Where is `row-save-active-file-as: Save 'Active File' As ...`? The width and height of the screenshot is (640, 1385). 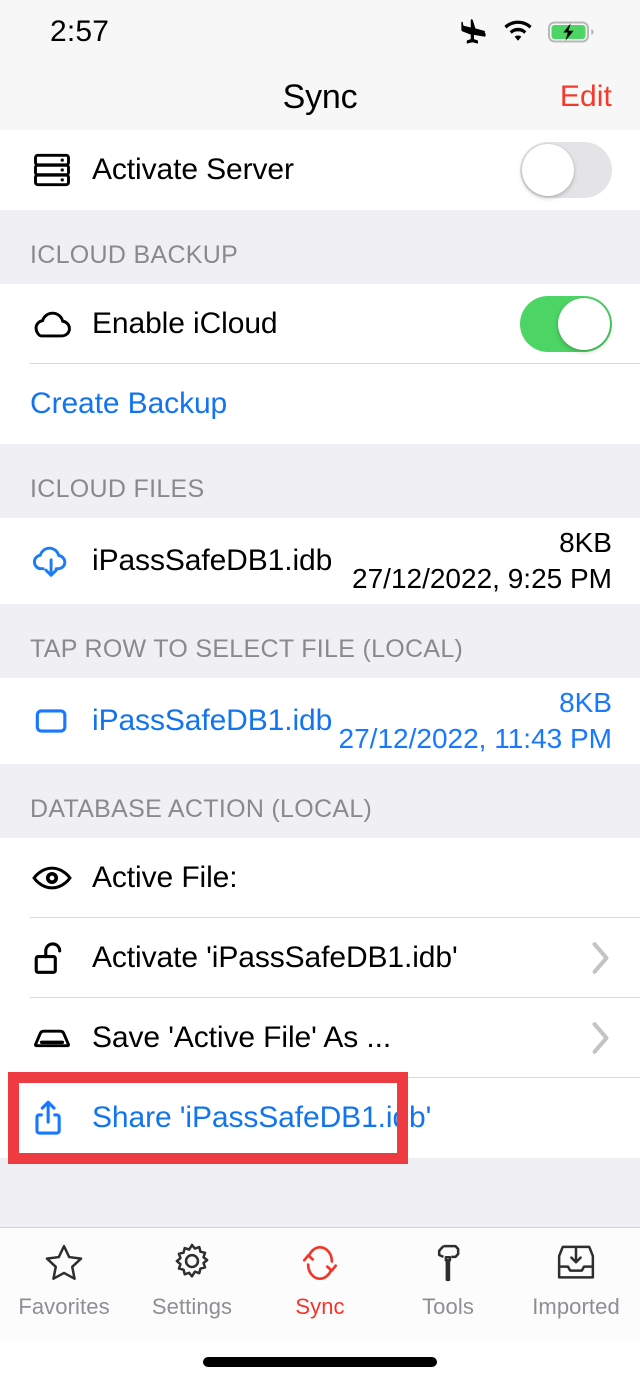 row-save-active-file-as: Save 'Active File' As ... is located at coordinates (320, 1038).